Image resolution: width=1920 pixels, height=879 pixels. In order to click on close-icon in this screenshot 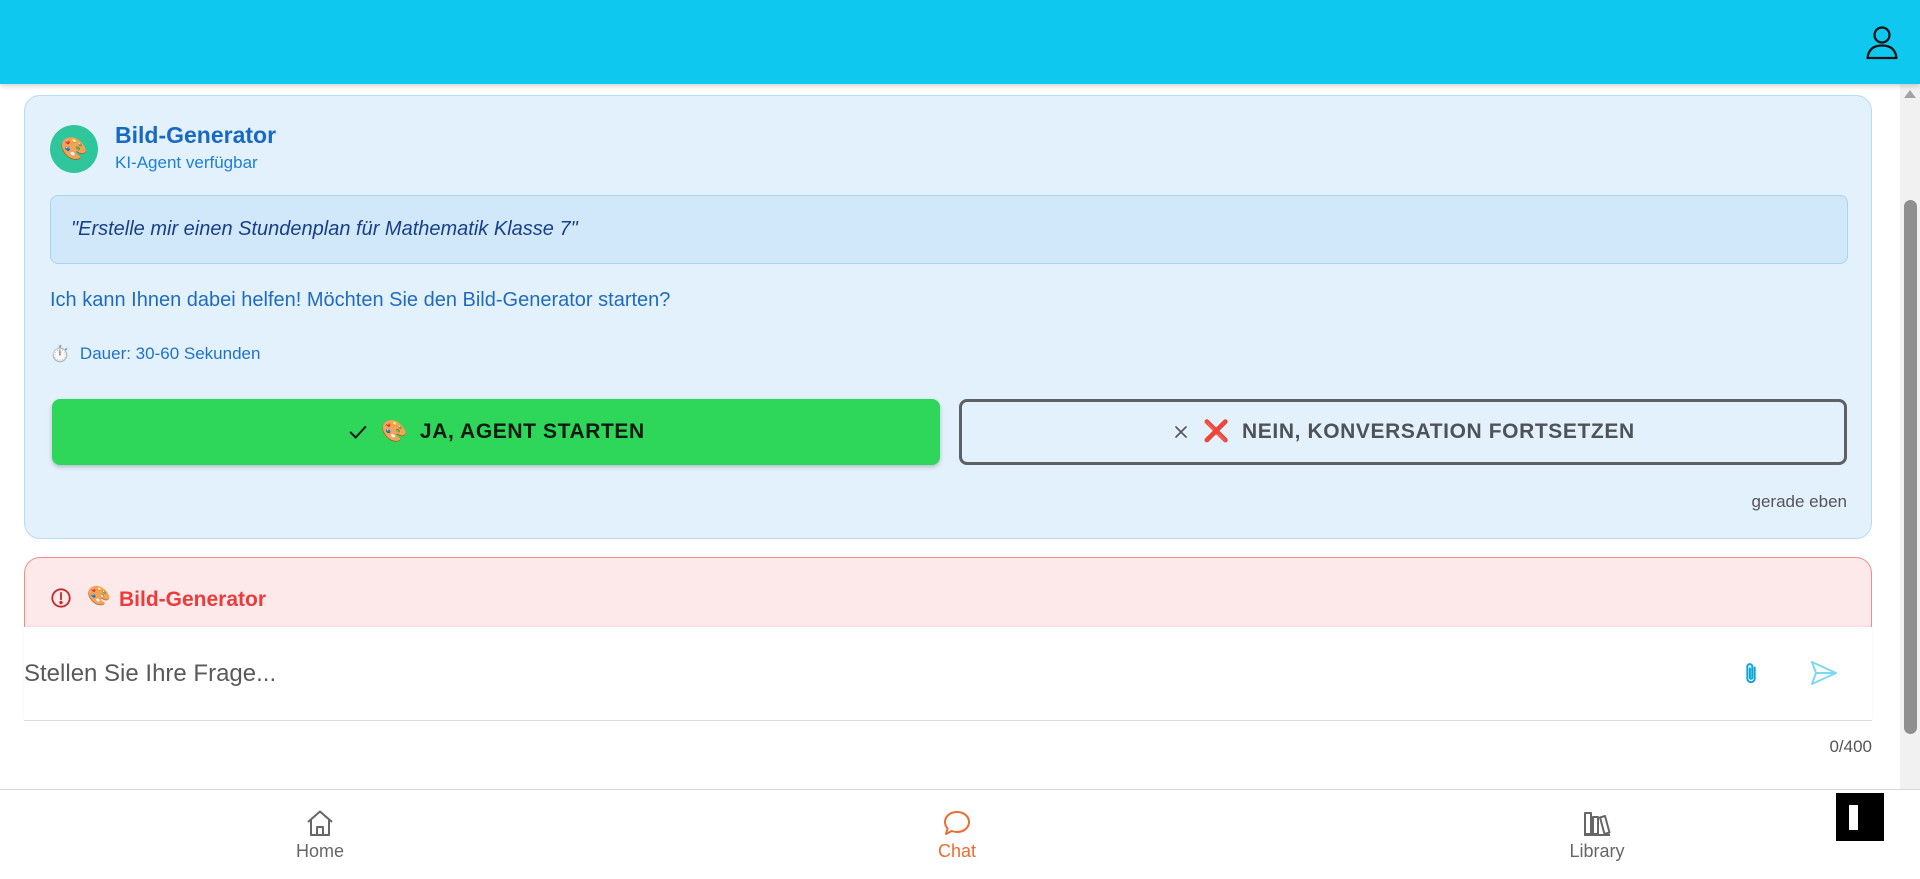, I will do `click(1181, 432)`.